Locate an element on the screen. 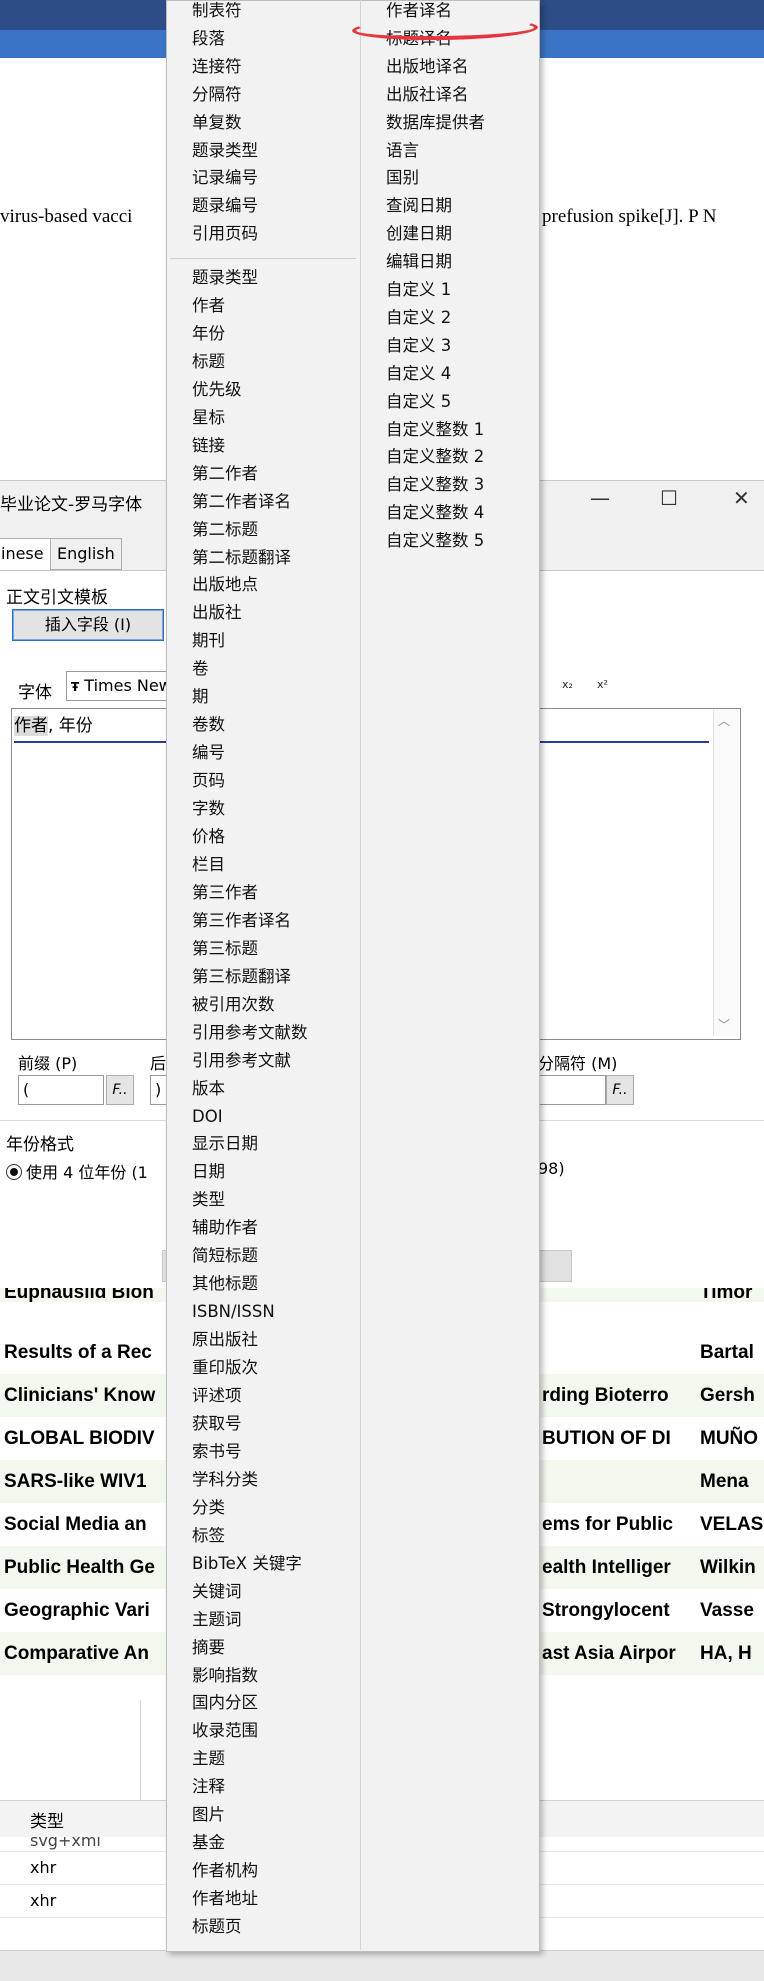  menu-item: 记录编号 is located at coordinates (225, 178).